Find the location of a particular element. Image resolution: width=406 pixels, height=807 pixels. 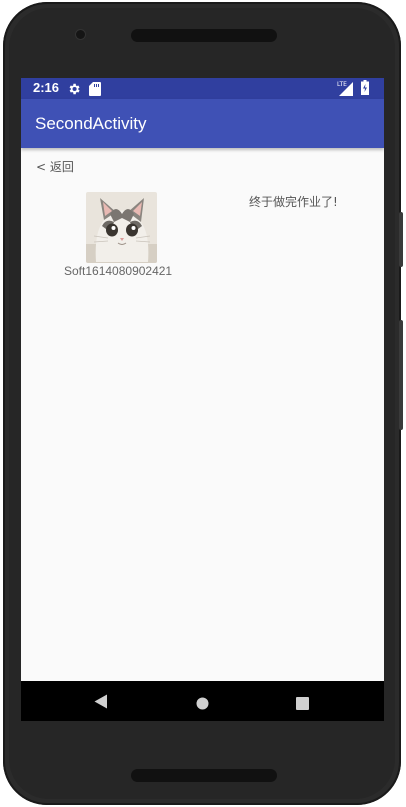

lte-signal-icon: LTE is located at coordinates (345, 90).